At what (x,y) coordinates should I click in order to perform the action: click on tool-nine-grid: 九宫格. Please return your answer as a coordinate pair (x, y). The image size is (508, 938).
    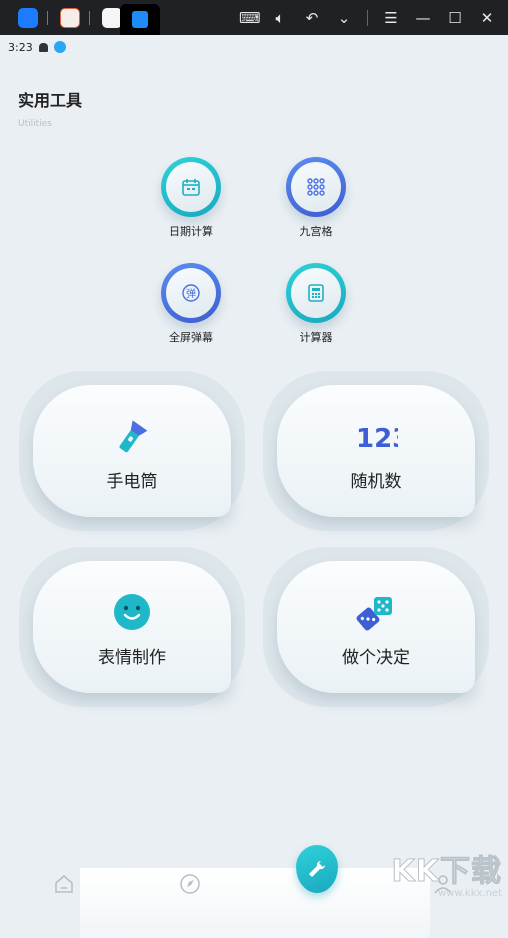
    Looking at the image, I should click on (316, 198).